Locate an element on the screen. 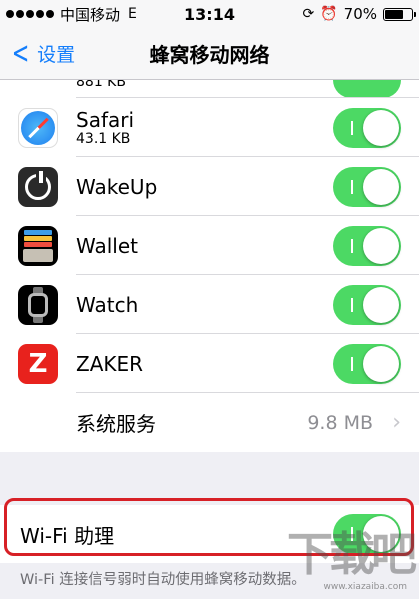 Image resolution: width=419 pixels, height=599 pixels. list-item-zaker: Z ZAKER is located at coordinates (209, 363).